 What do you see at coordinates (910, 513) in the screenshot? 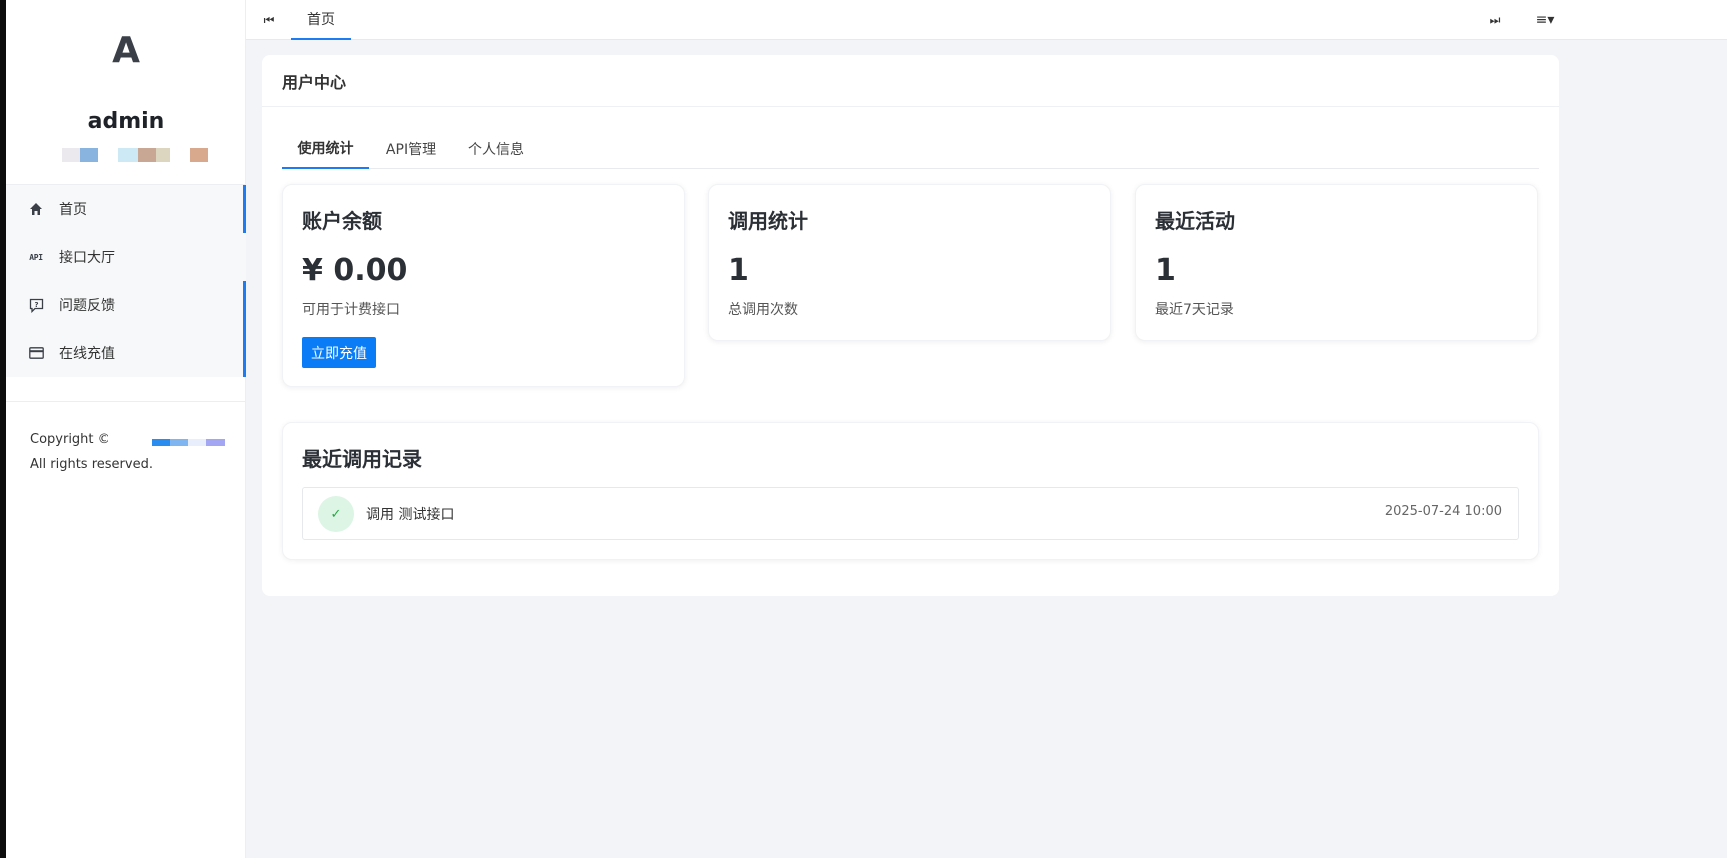
I see `list-item: ✓ 调用 测试接口 2025-07-24 10:00` at bounding box center [910, 513].